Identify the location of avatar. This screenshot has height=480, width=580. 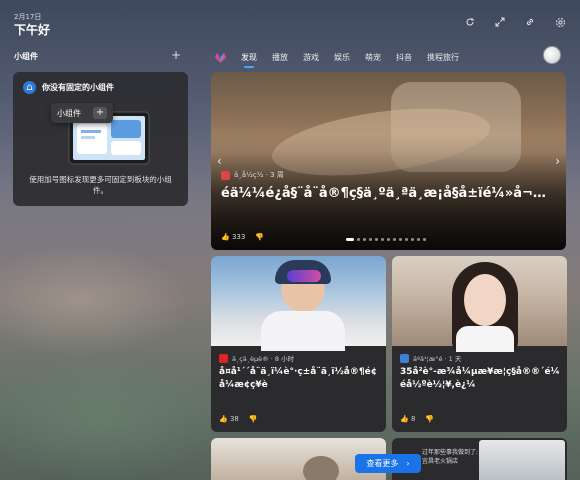
(552, 55).